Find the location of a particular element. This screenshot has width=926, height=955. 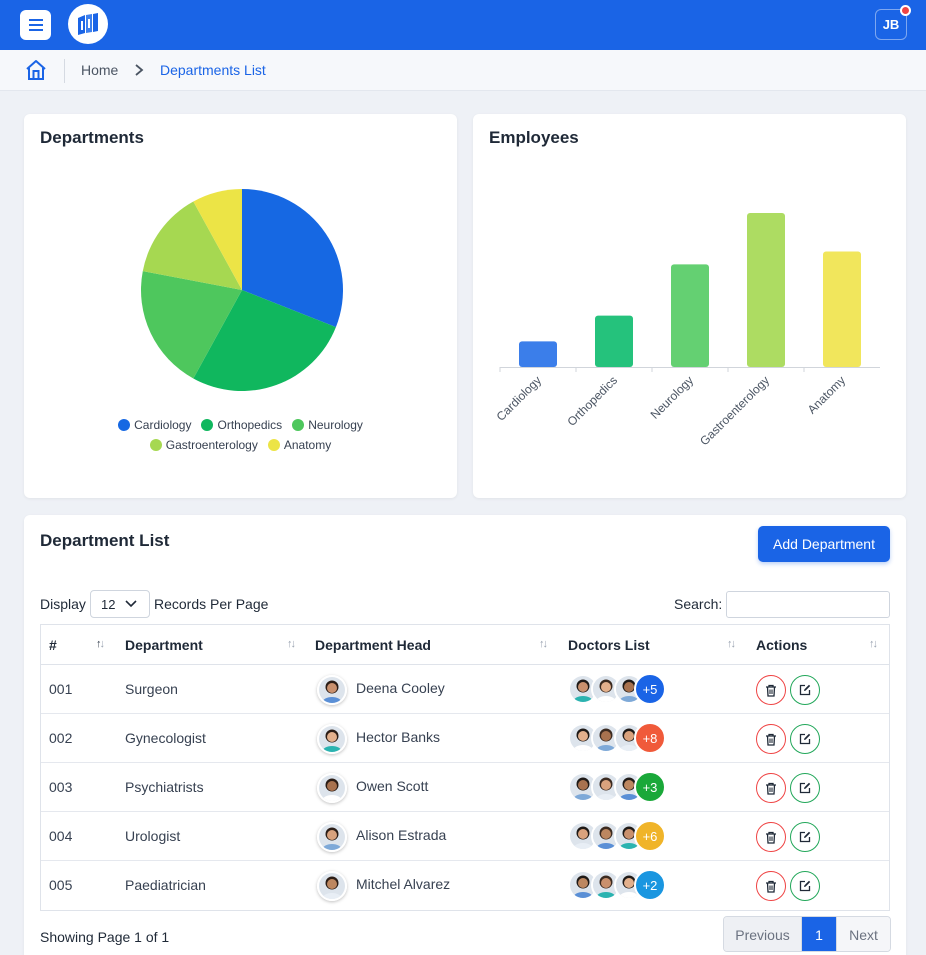

column-header-actions: Actions is located at coordinates (781, 645).